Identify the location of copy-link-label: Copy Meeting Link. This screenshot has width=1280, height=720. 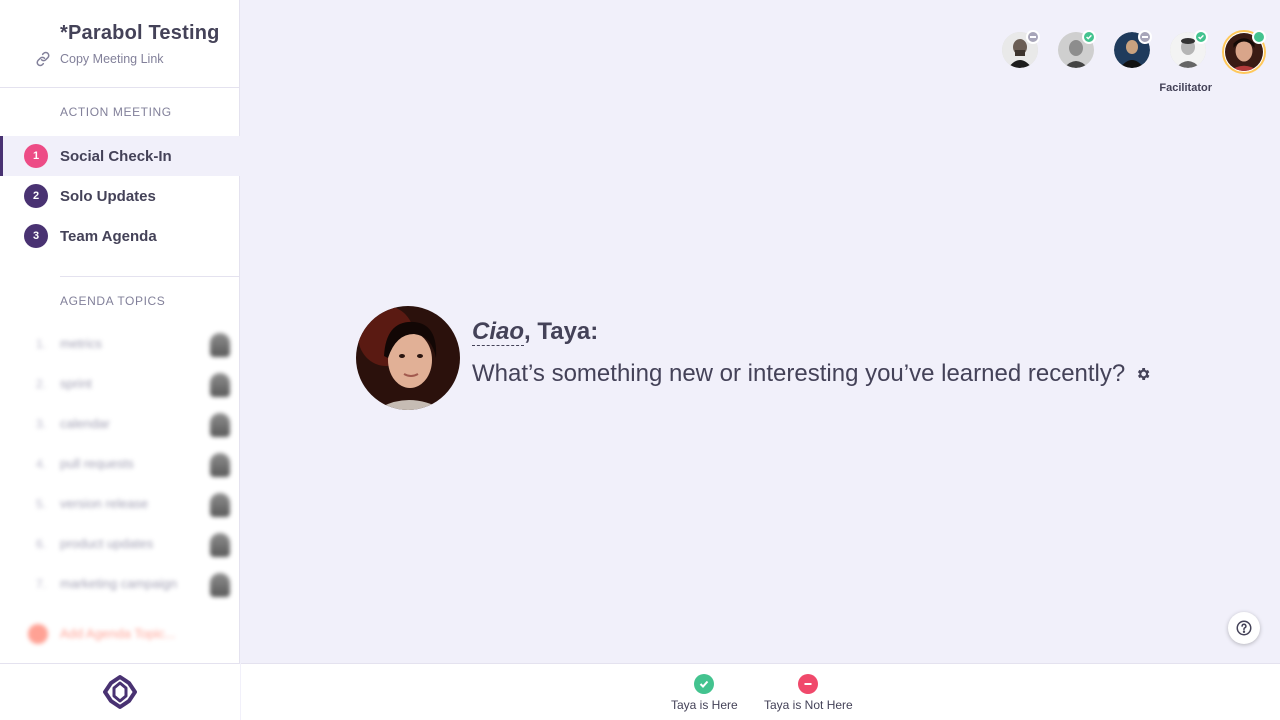
(112, 59).